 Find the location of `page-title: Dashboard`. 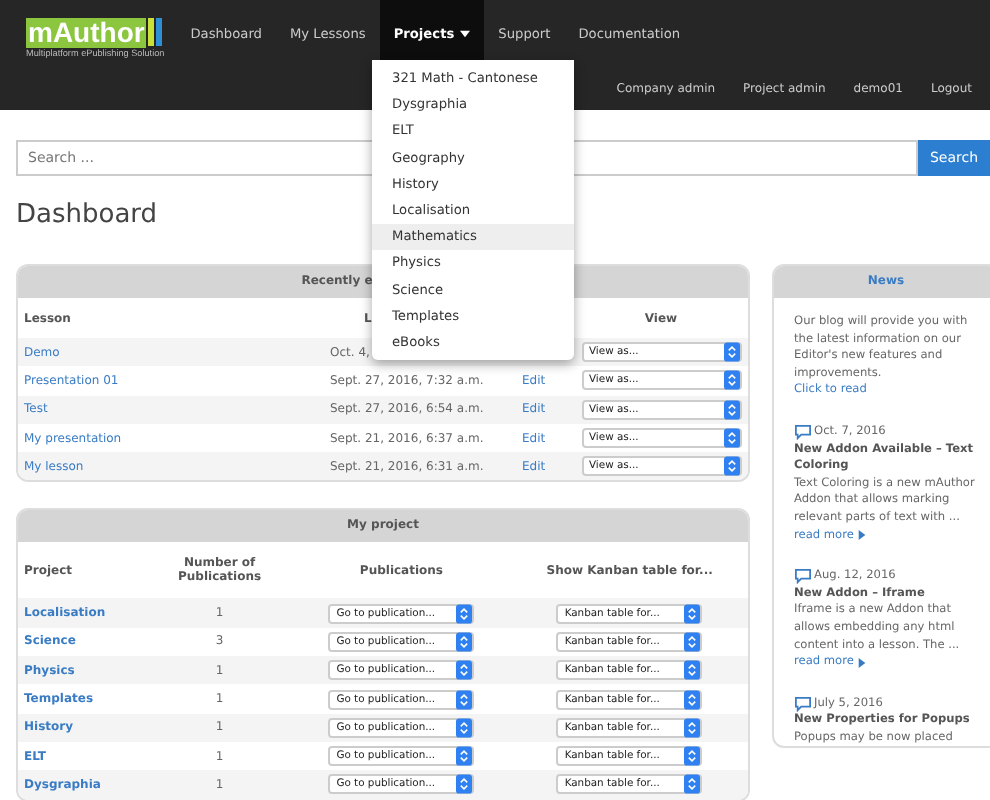

page-title: Dashboard is located at coordinates (87, 216).